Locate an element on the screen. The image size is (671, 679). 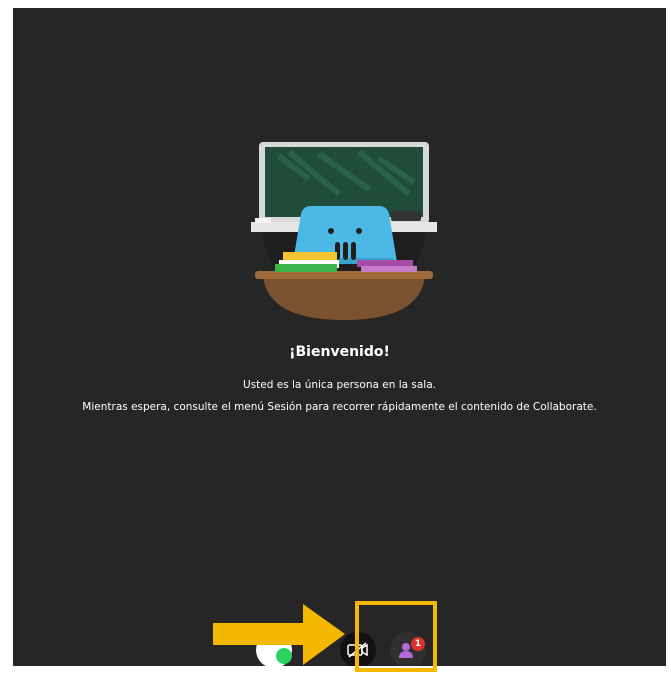
welcome-title: ¡Bienvenido! is located at coordinates (339, 352).